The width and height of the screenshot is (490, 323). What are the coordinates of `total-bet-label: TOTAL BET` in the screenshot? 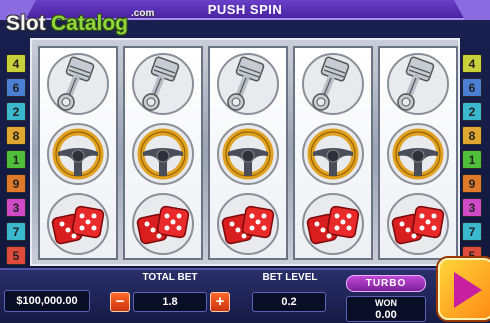 It's located at (170, 277).